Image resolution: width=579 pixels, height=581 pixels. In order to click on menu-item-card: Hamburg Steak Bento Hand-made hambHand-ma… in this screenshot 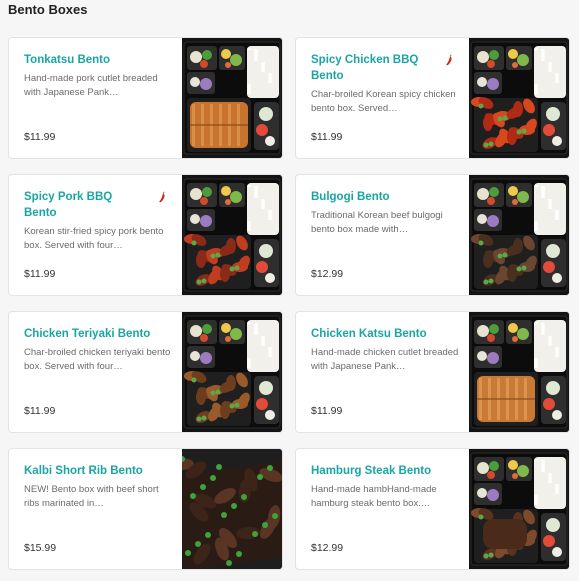, I will do `click(432, 509)`.